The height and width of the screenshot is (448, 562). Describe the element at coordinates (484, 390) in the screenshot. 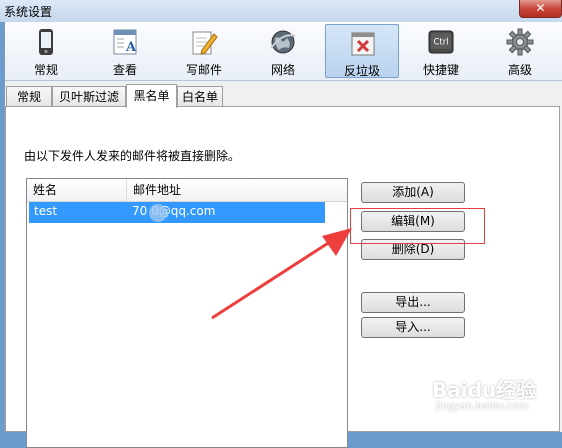

I see `watermark-brand: Baidu经验` at that location.